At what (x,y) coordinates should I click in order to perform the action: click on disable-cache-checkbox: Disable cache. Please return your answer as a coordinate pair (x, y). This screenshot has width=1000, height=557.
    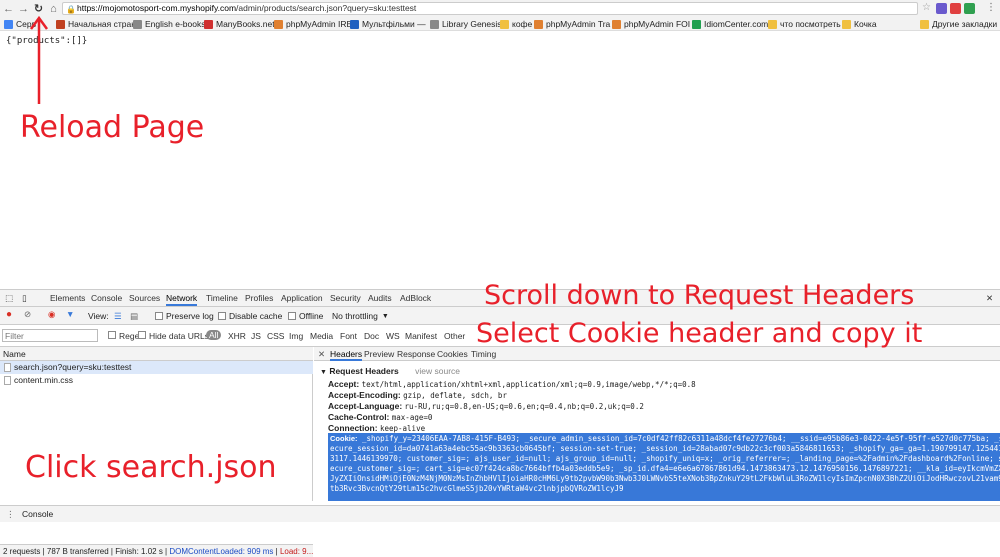
    Looking at the image, I should click on (250, 316).